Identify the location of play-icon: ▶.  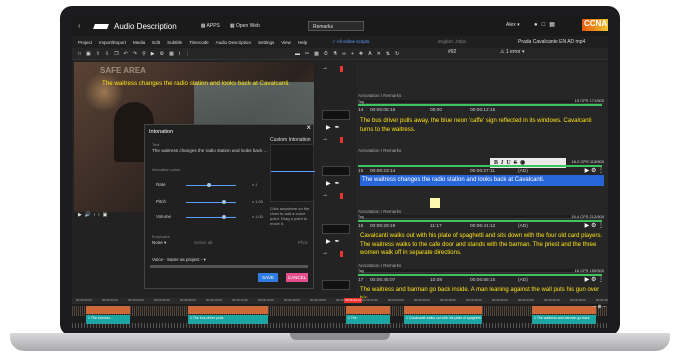
(153, 54).